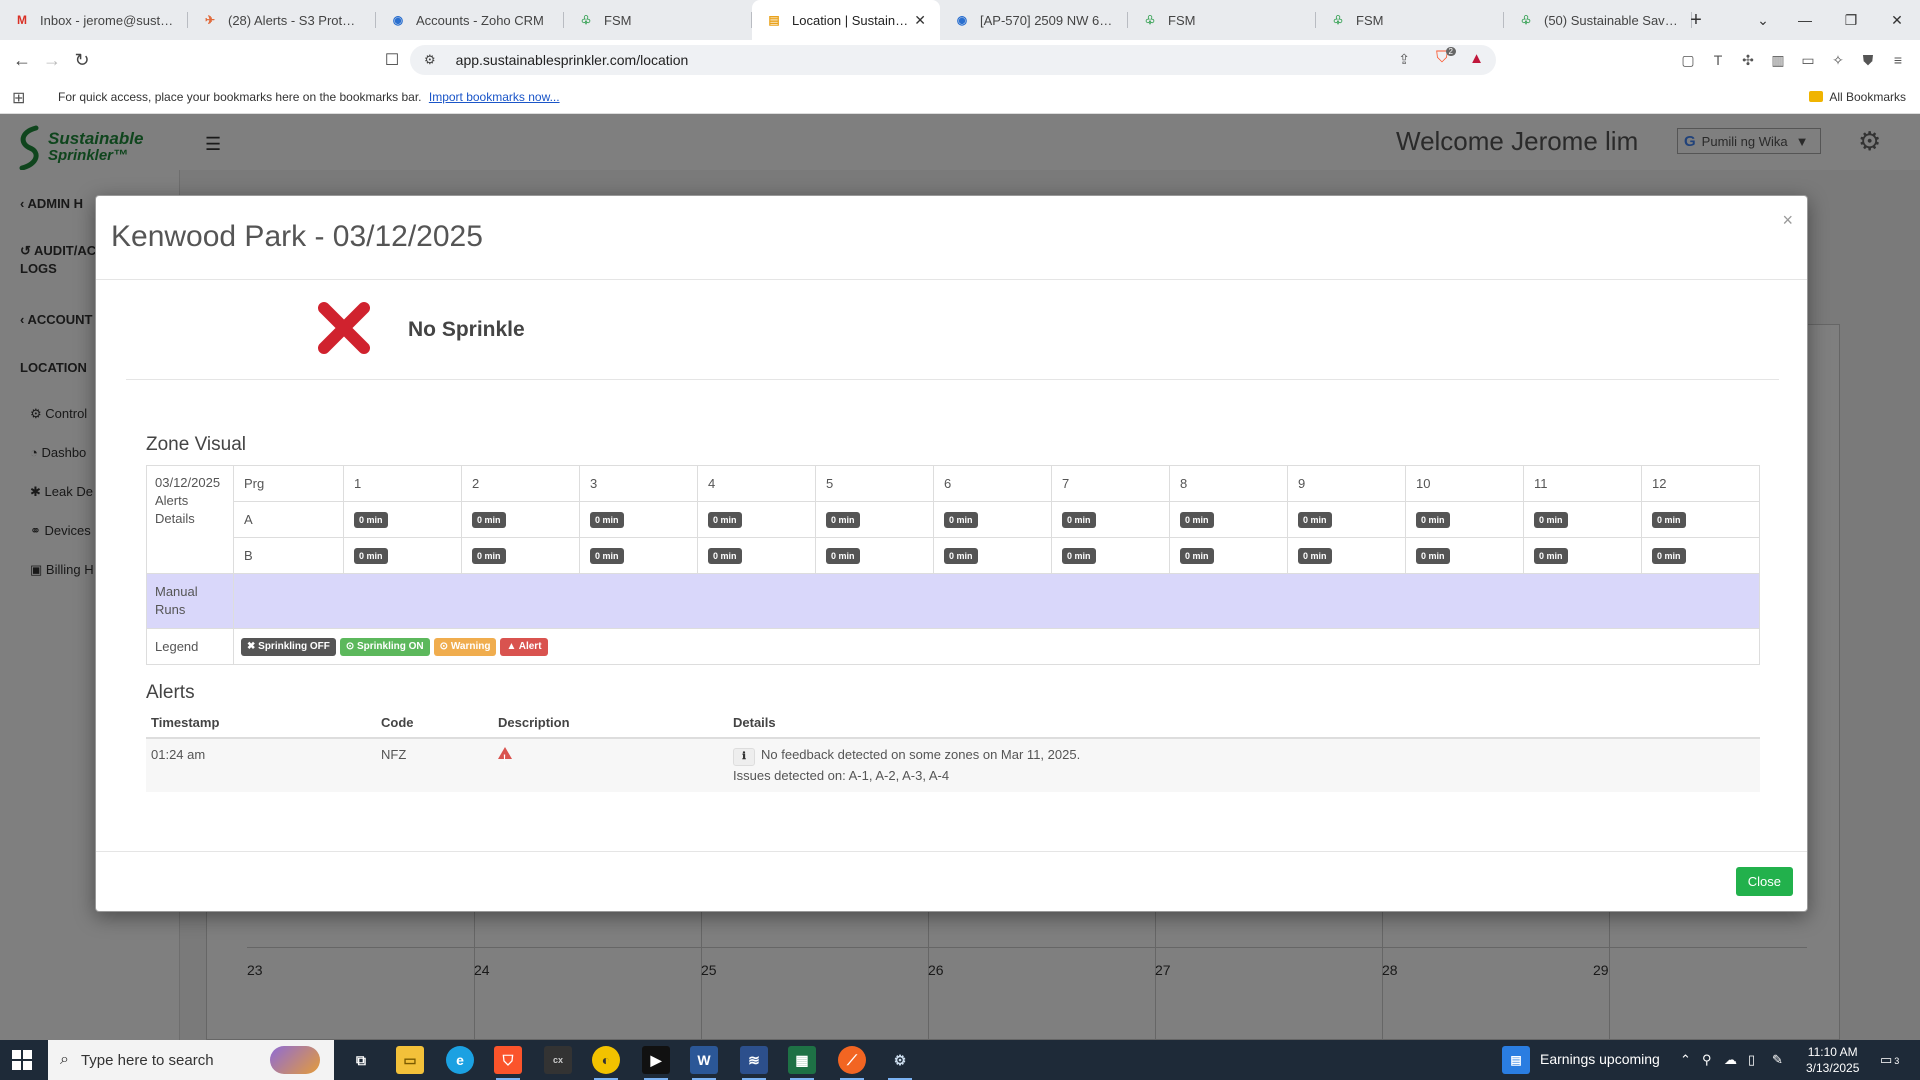 The image size is (1920, 1080). Describe the element at coordinates (656, 1063) in the screenshot. I see `app-icon-capcut: ▶` at that location.